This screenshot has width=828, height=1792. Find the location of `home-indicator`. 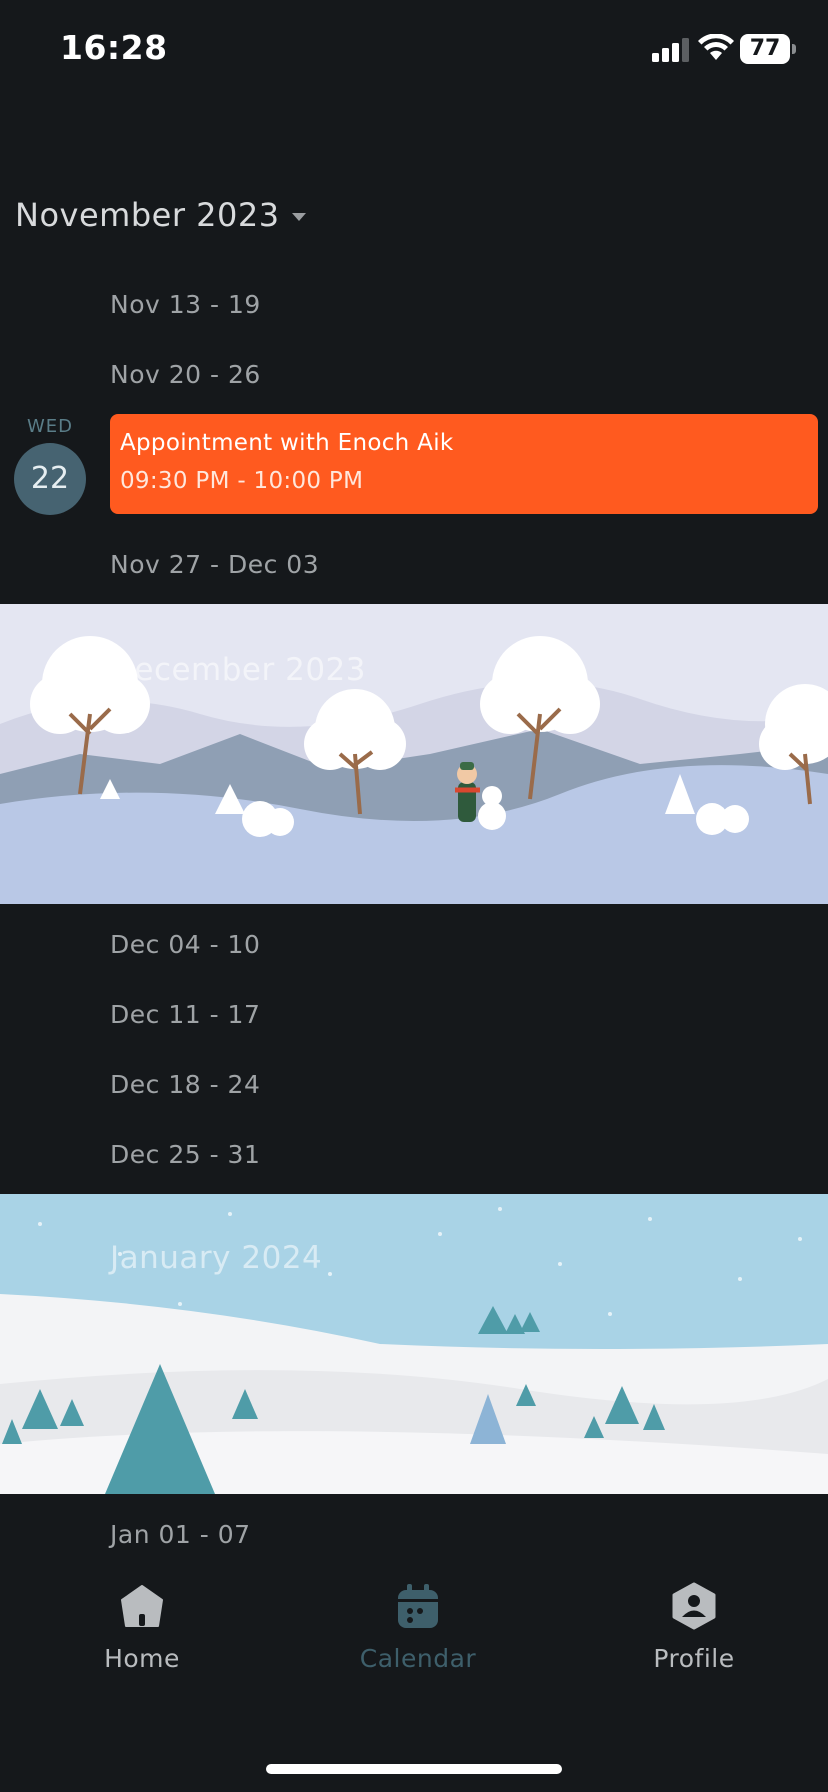

home-indicator is located at coordinates (414, 1769).